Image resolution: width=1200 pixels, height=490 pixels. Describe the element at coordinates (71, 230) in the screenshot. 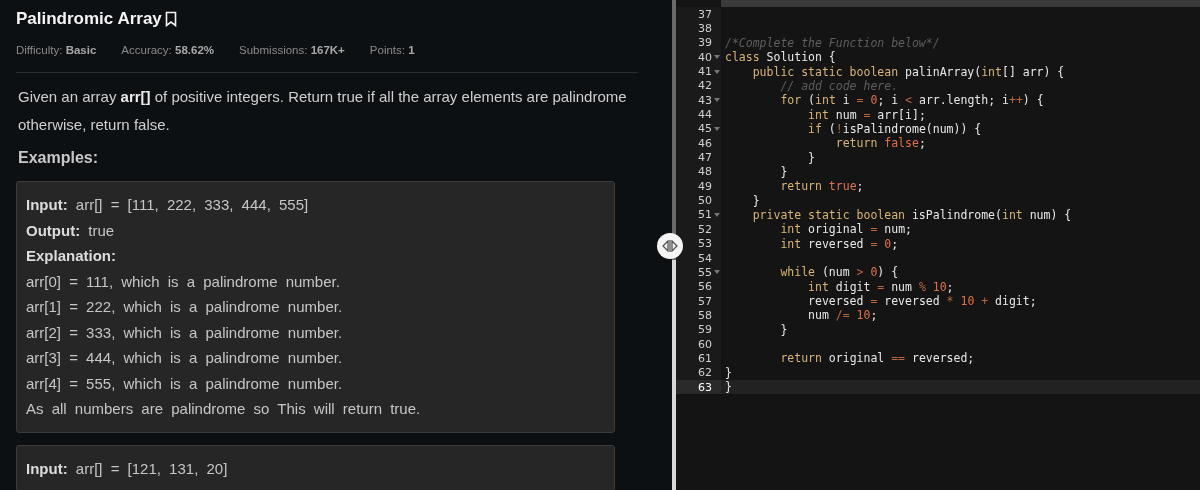

I see `example-line: Output: true` at that location.